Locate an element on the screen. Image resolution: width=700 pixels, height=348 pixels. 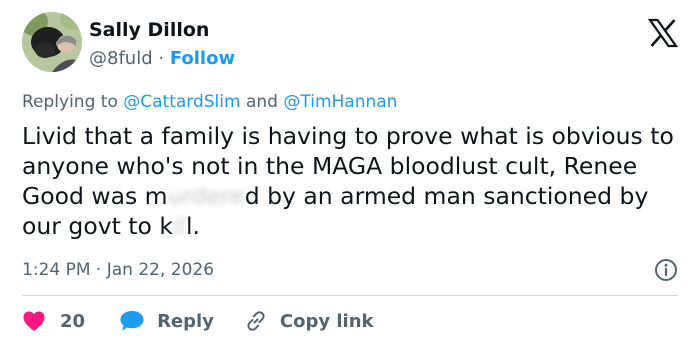
author-handle: @8fuld is located at coordinates (121, 58).